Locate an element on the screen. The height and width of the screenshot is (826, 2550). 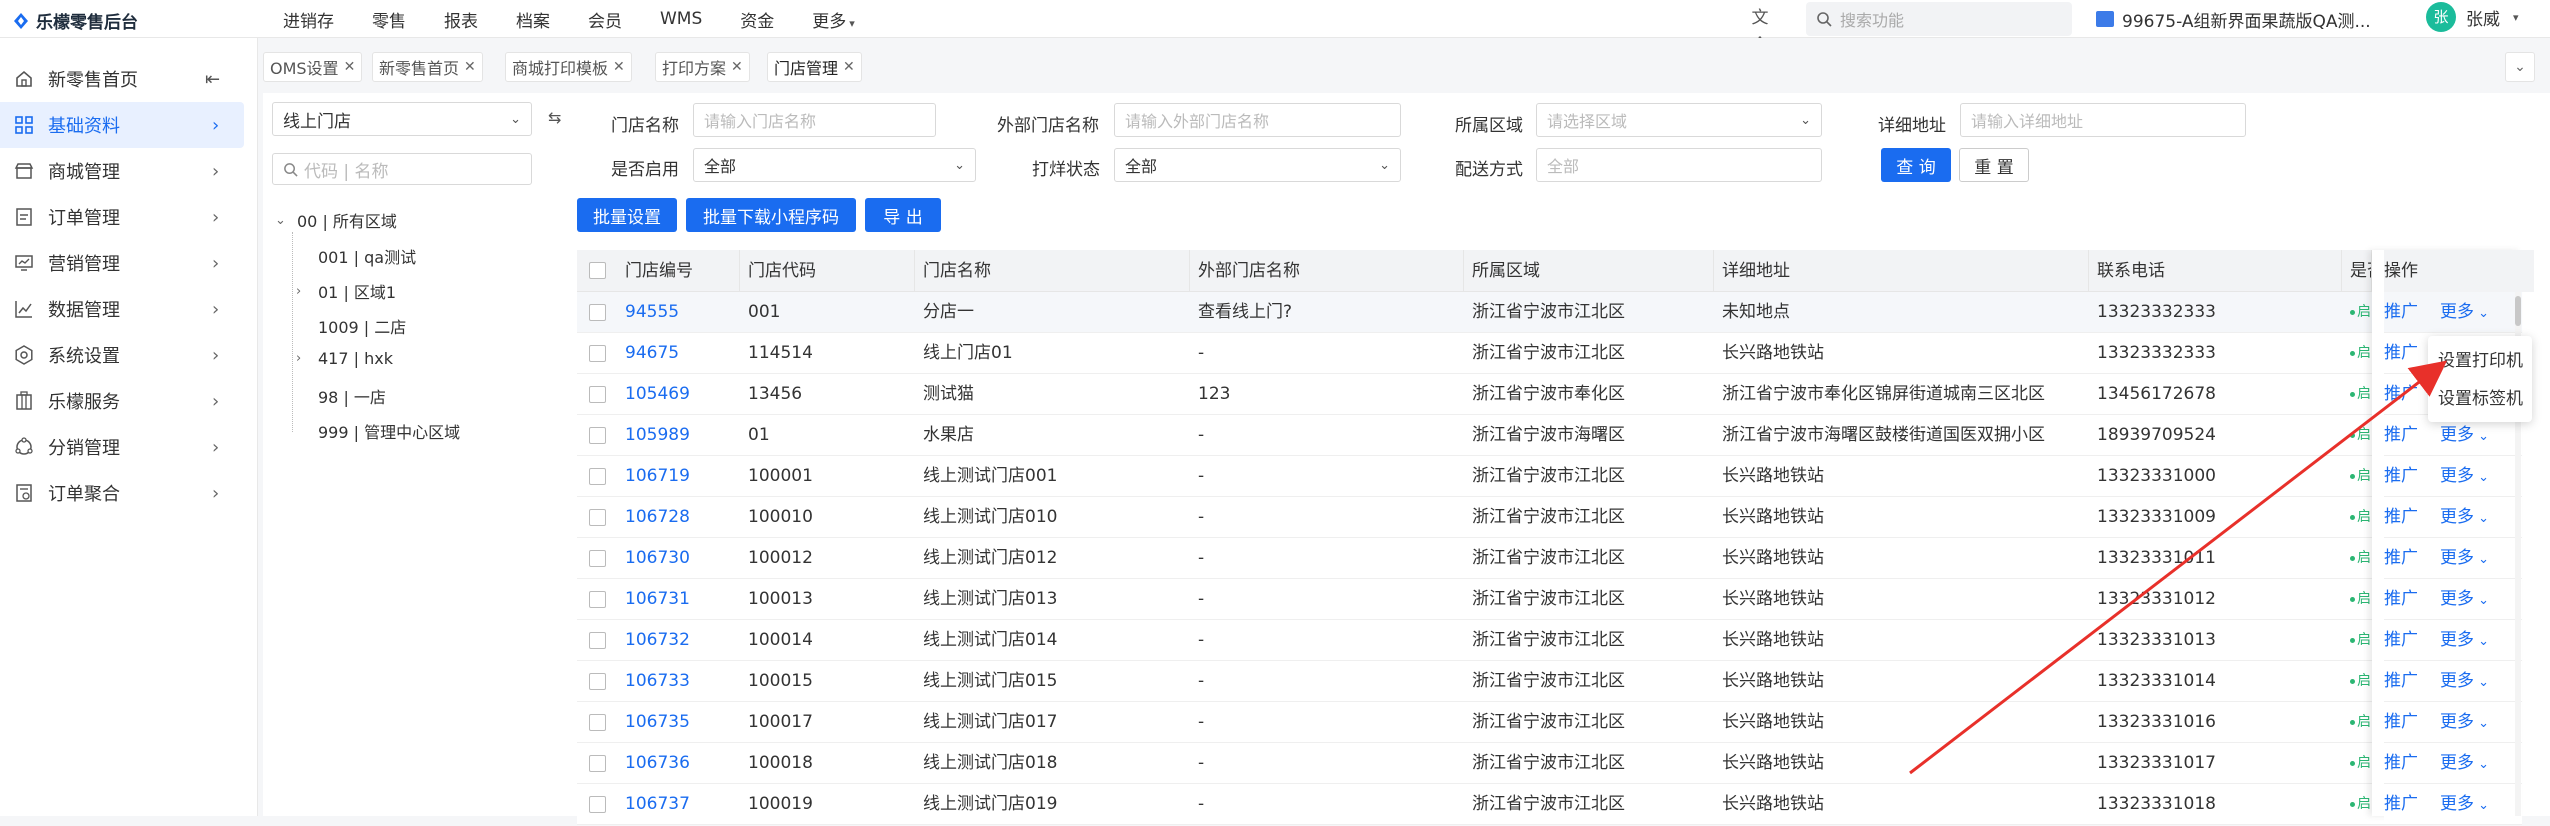
sidebar-item-home: 新零售首页 ⇤ is located at coordinates (129, 79).